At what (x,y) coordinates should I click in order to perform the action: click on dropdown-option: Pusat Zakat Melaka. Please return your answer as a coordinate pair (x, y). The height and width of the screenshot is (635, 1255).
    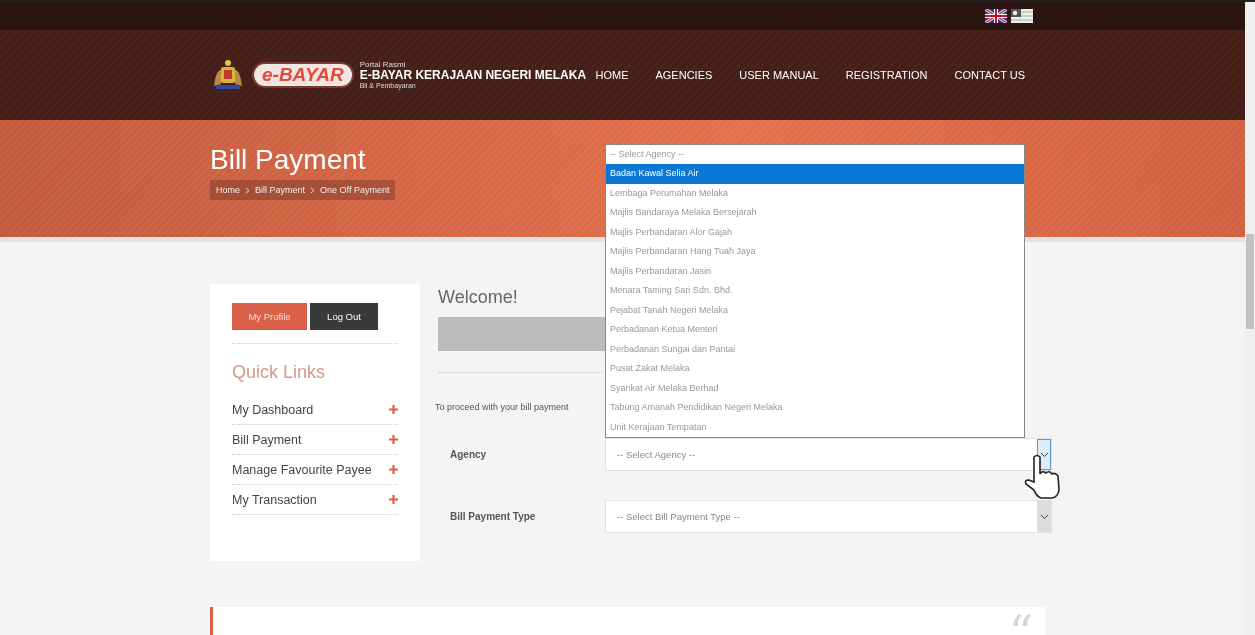
    Looking at the image, I should click on (815, 369).